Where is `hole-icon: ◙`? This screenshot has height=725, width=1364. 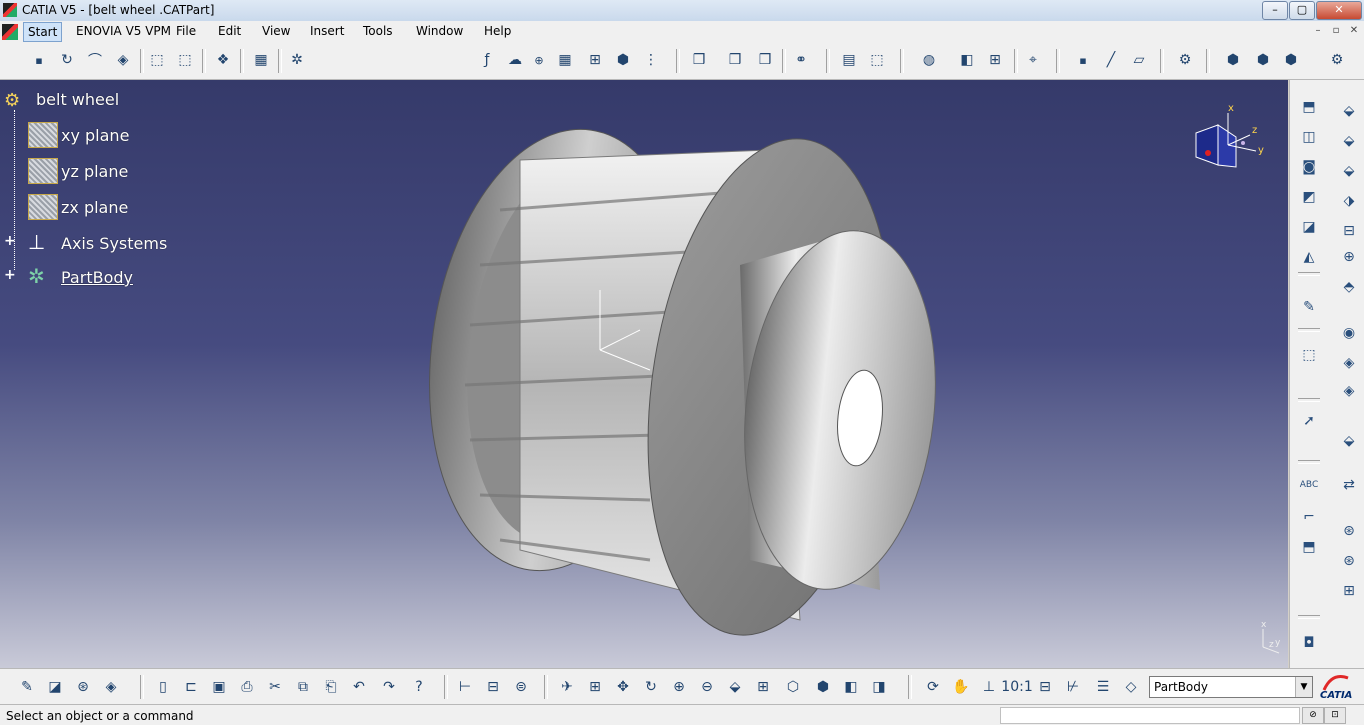
hole-icon: ◙ is located at coordinates (1309, 167).